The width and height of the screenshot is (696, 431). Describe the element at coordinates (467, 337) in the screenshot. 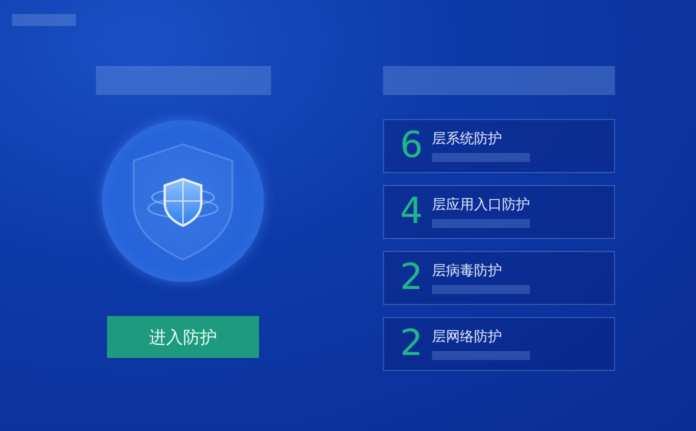

I see `layer-label: 层网络防护` at that location.